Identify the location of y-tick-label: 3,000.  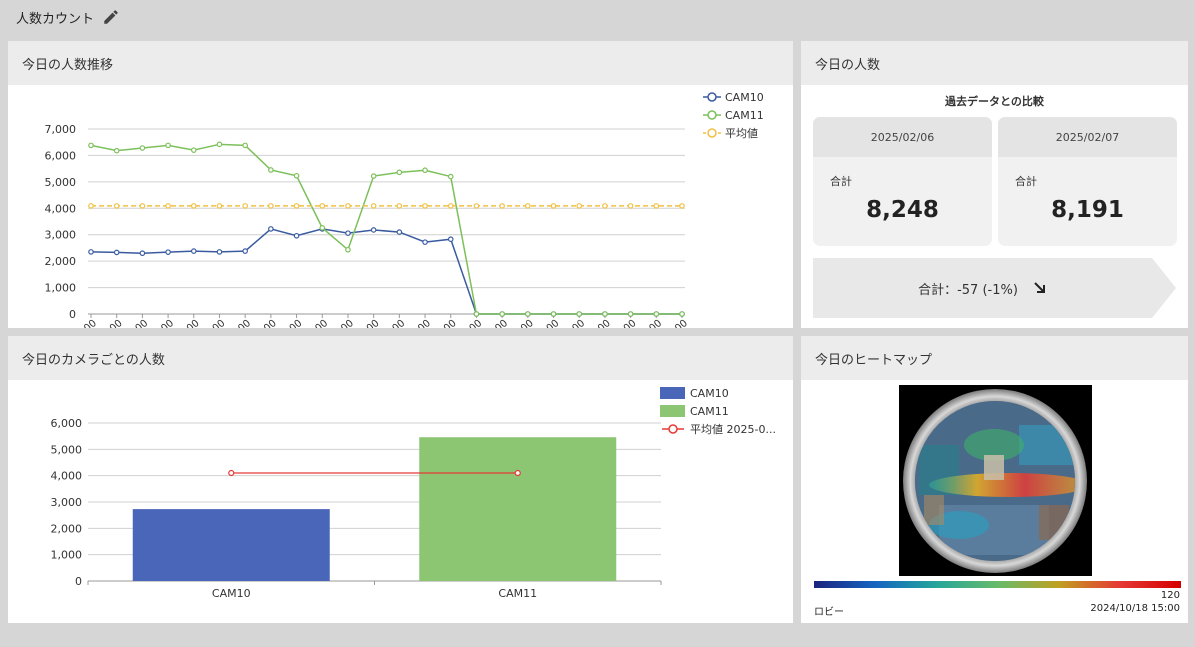
(61, 235).